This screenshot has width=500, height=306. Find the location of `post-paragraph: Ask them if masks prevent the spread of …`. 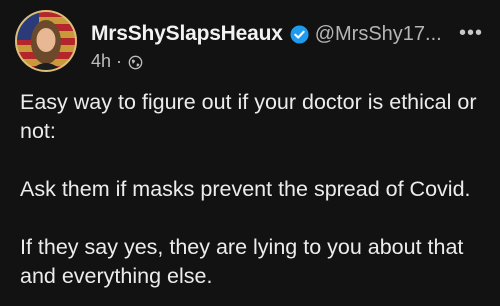

post-paragraph: Ask them if masks prevent the spread of … is located at coordinates (245, 189).